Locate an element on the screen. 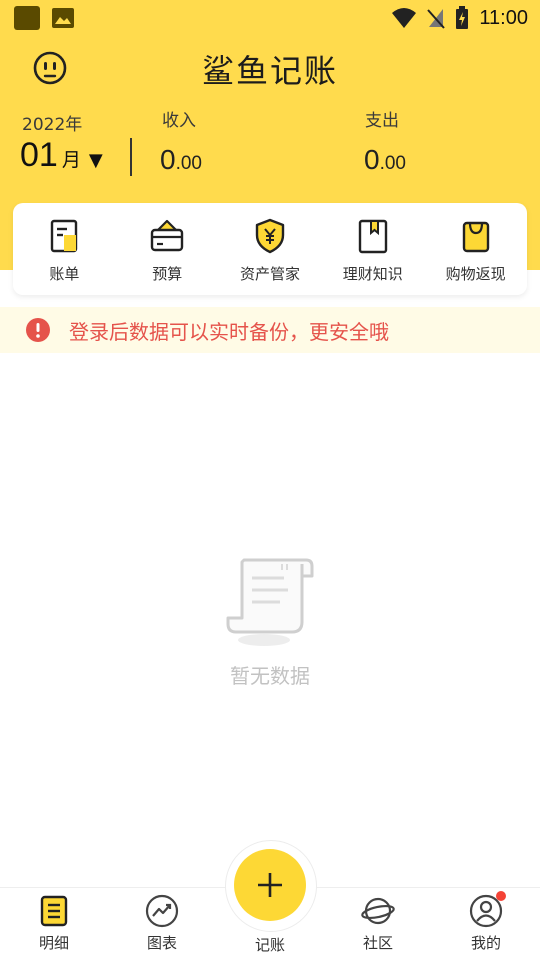 The height and width of the screenshot is (961, 540). income-label: 收入 is located at coordinates (179, 121).